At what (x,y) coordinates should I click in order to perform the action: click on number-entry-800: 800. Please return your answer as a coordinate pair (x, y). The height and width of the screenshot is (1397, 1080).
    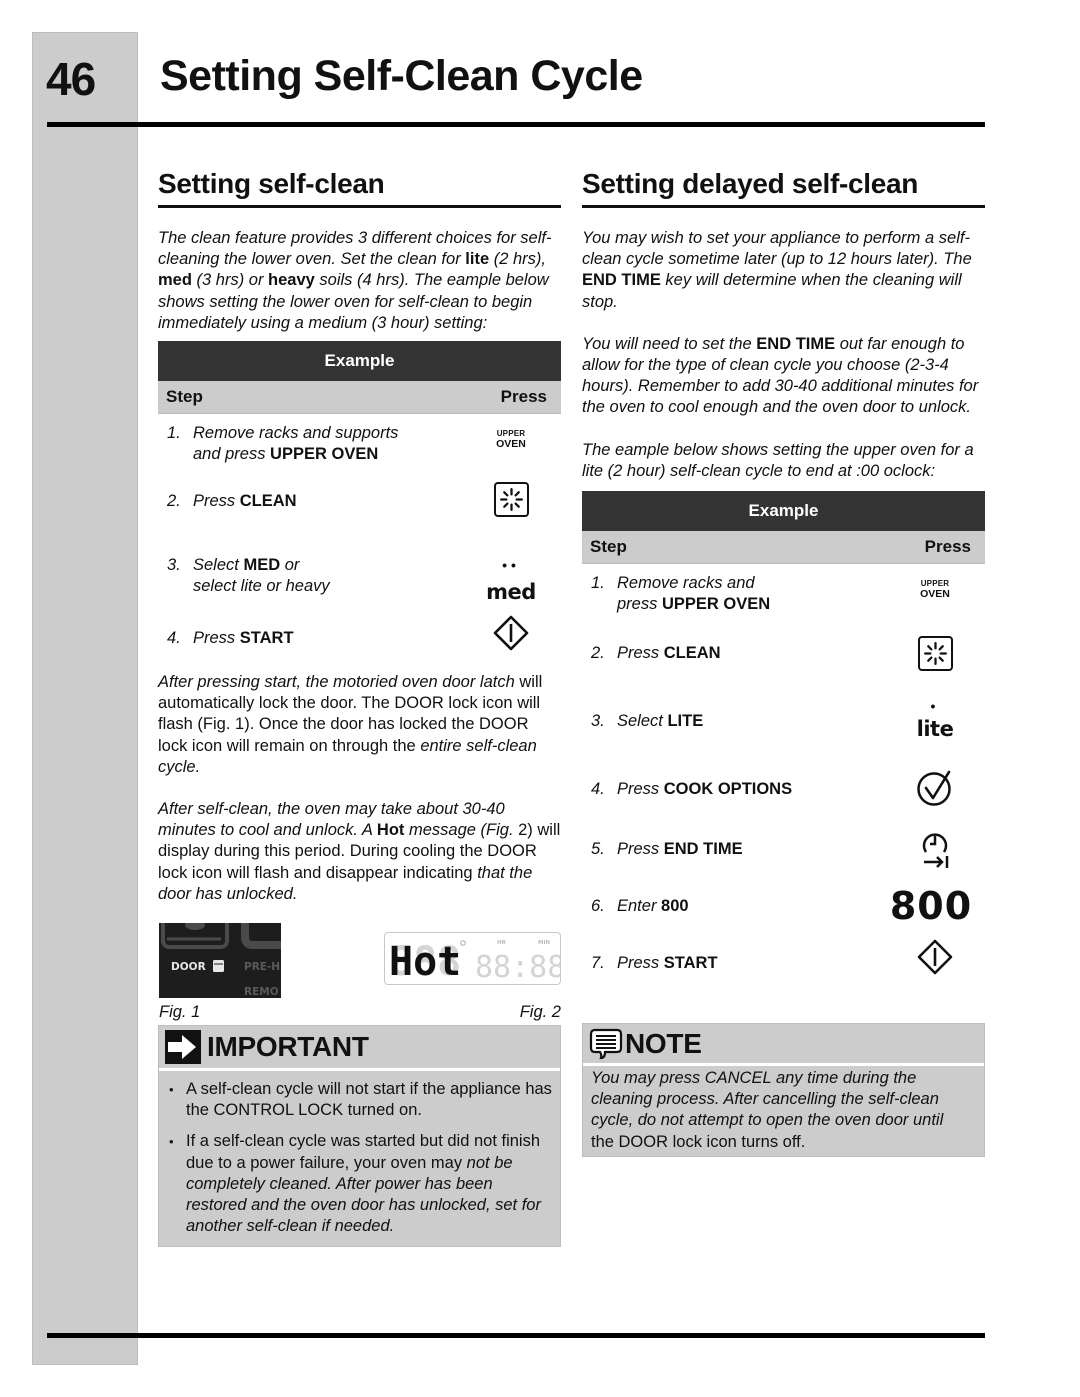
    Looking at the image, I should click on (931, 906).